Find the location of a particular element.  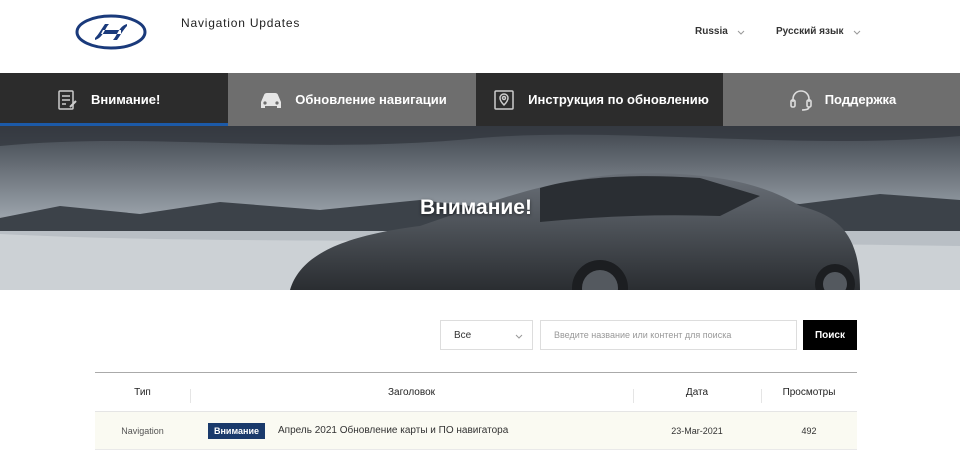

tab-label: Обновление навигации is located at coordinates (371, 99).